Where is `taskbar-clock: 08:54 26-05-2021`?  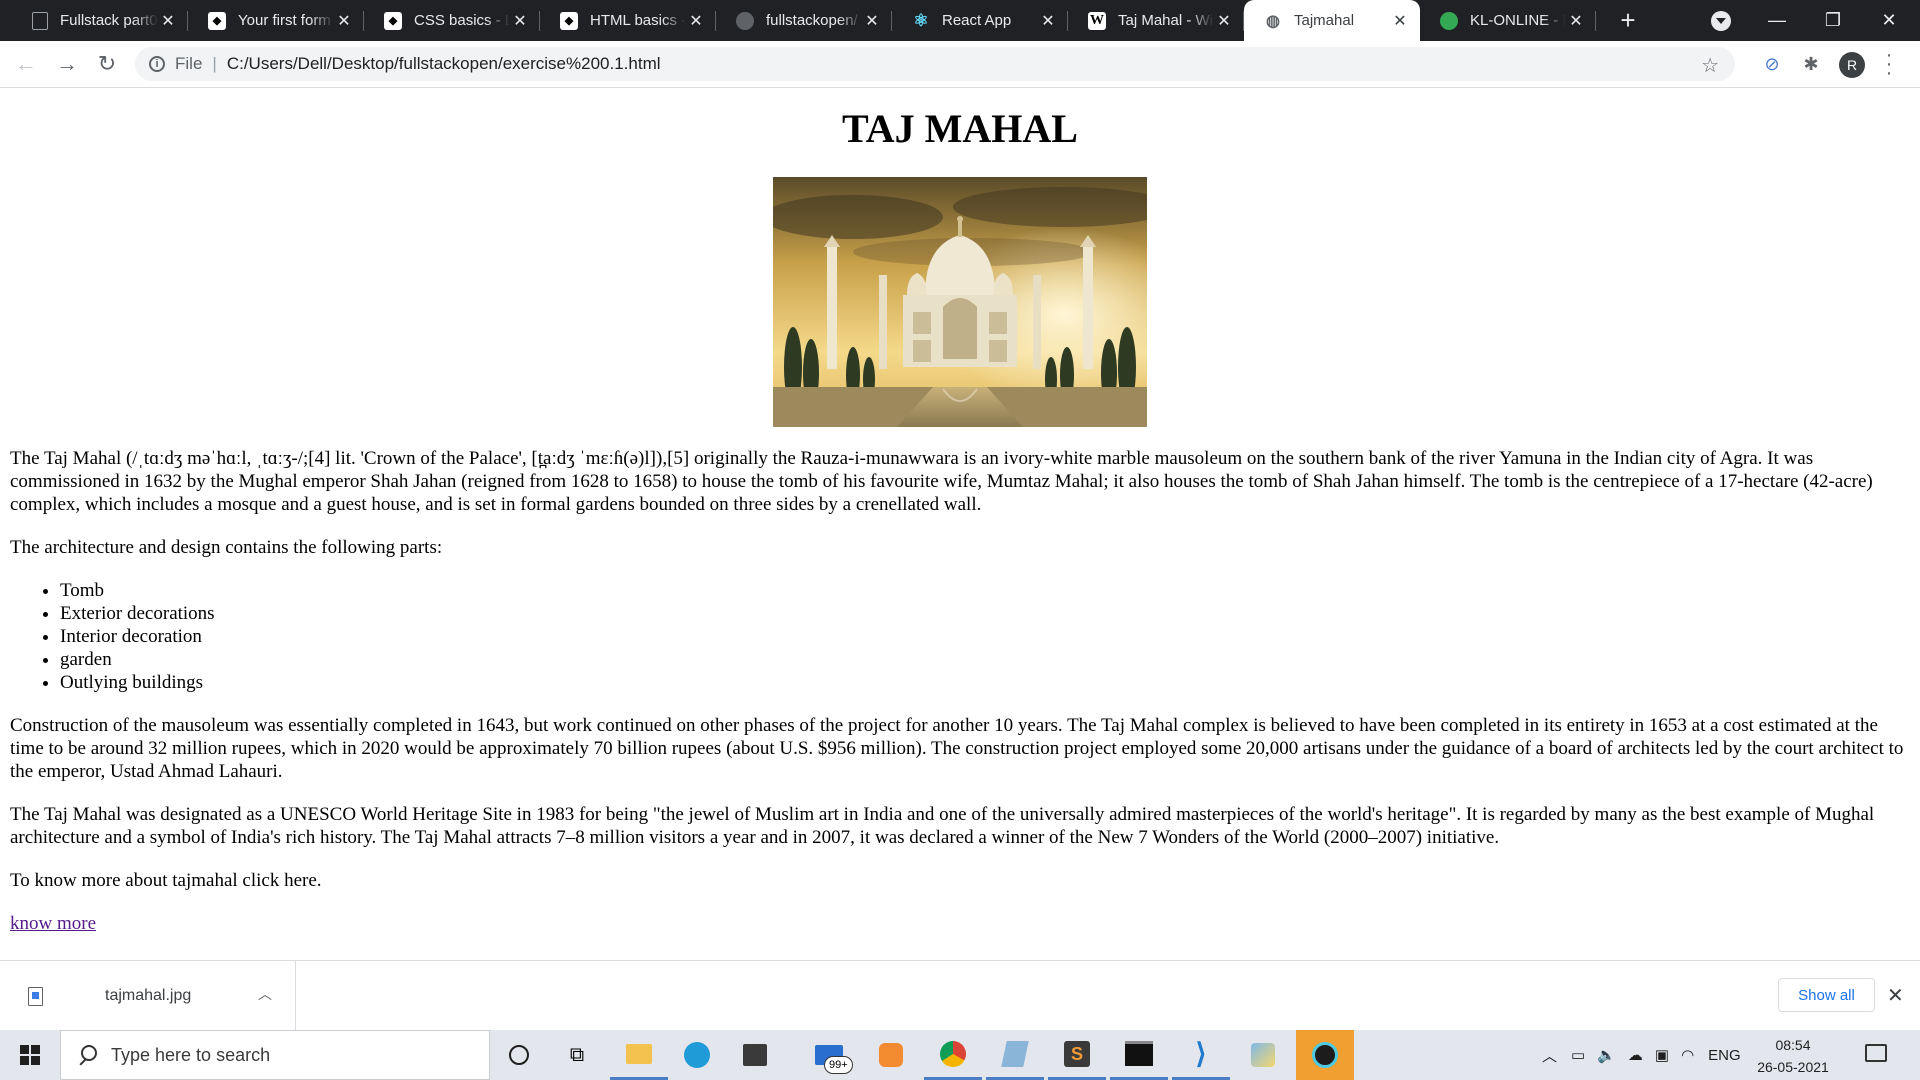 taskbar-clock: 08:54 26-05-2021 is located at coordinates (1793, 1056).